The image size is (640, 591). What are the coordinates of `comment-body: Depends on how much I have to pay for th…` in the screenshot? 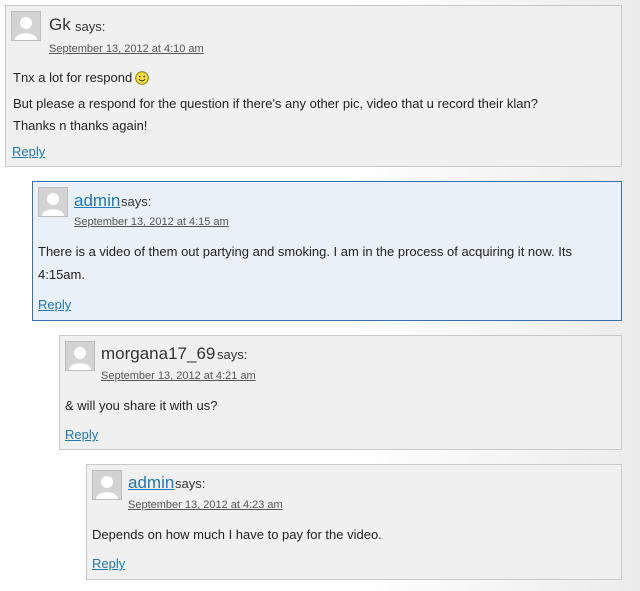 It's located at (237, 535).